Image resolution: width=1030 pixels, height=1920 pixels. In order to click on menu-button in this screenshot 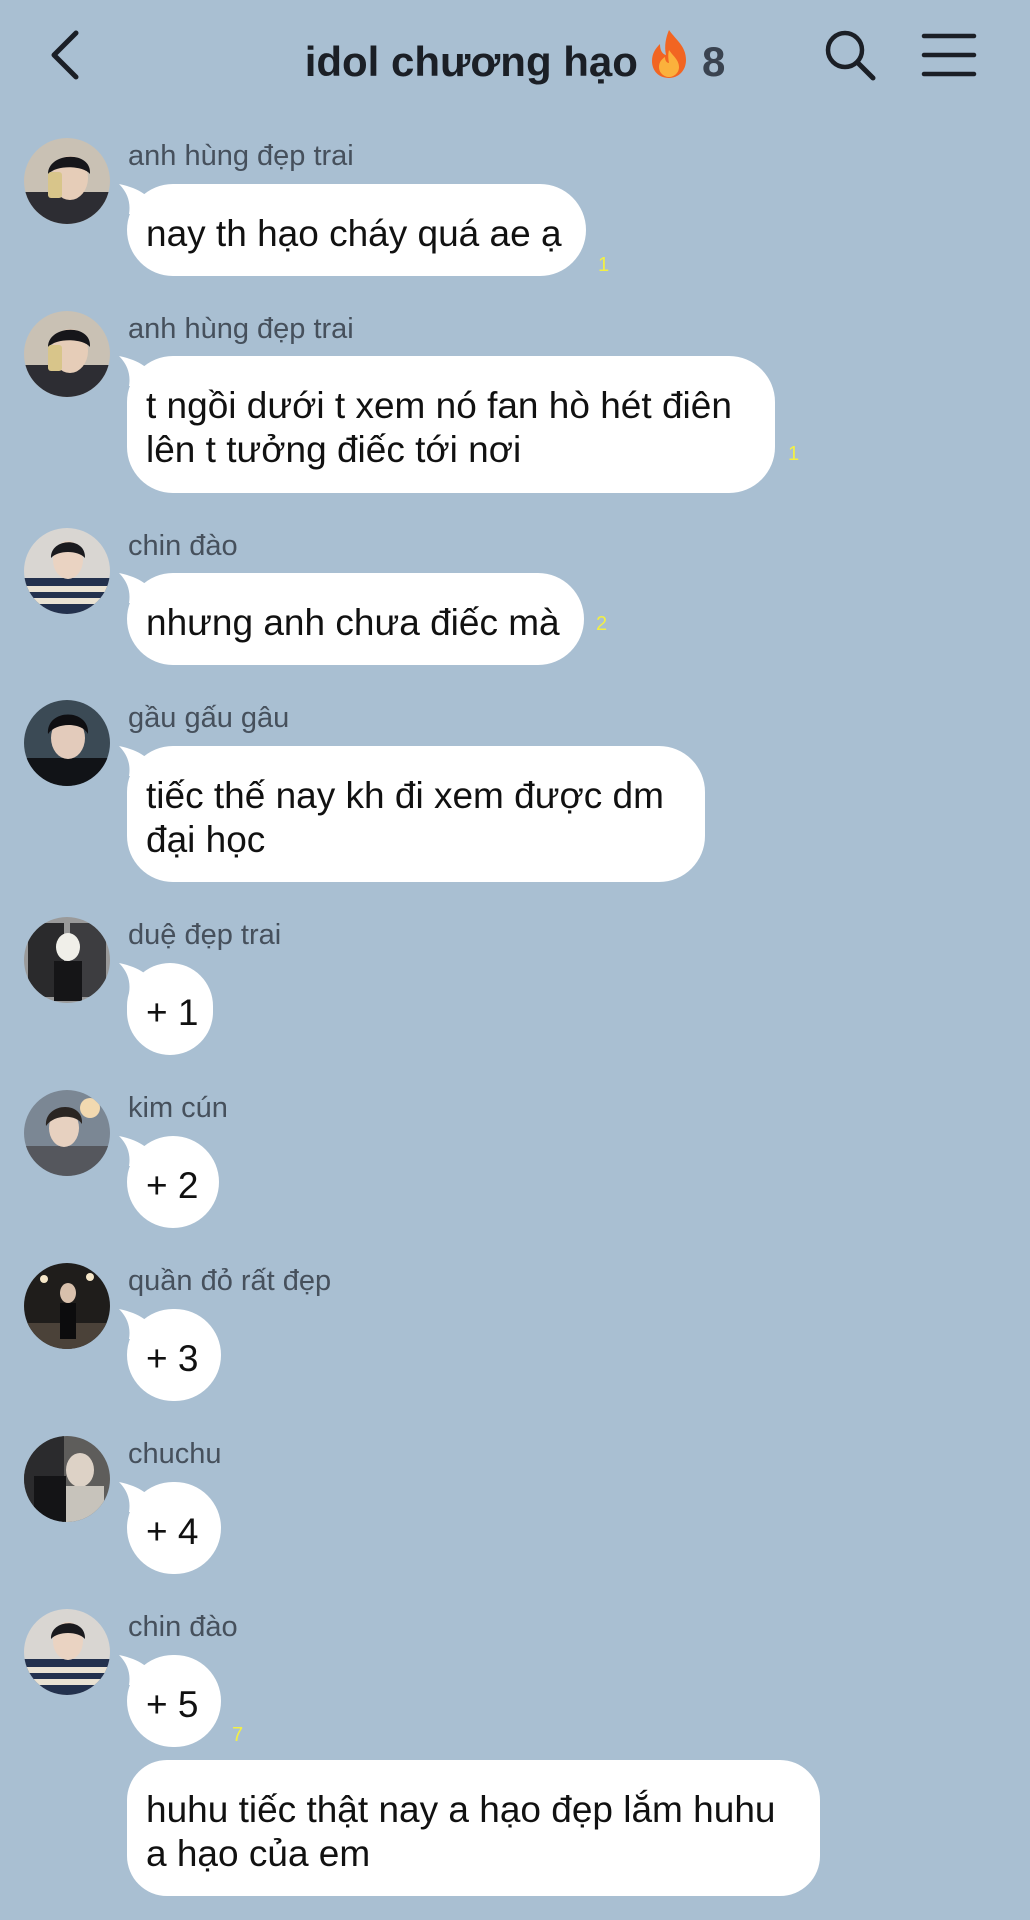, I will do `click(949, 55)`.